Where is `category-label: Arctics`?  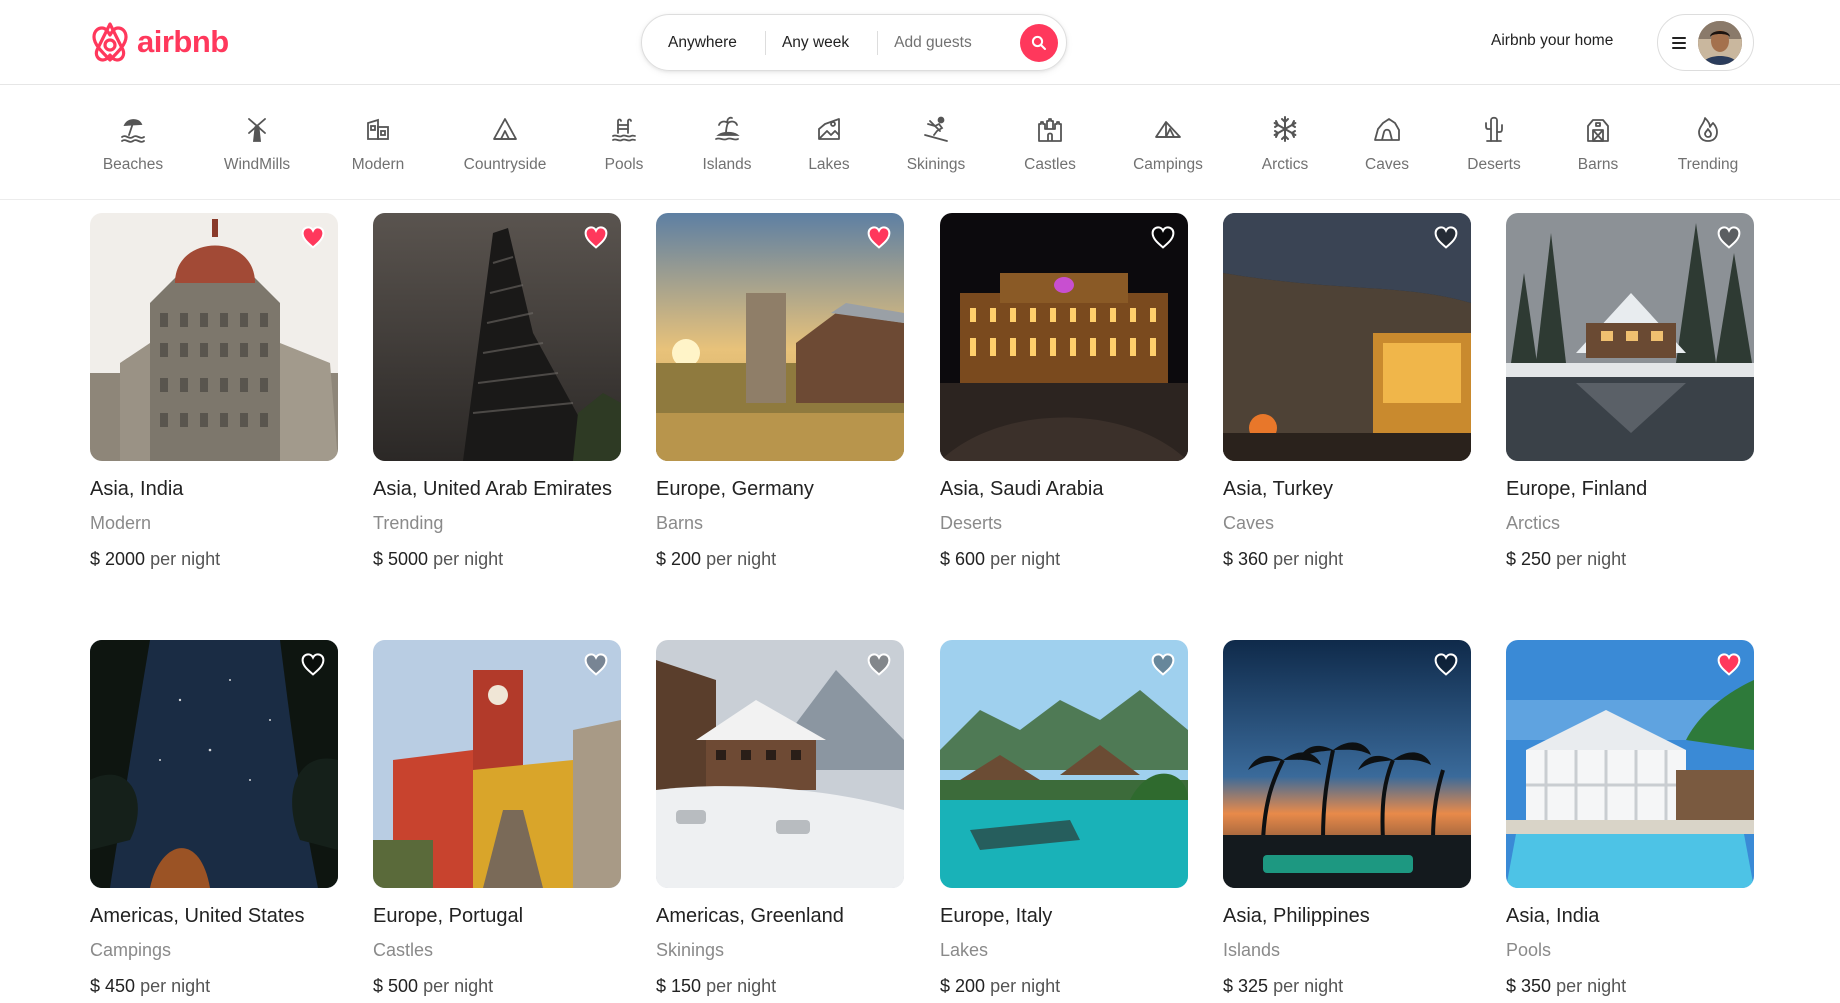
category-label: Arctics is located at coordinates (1285, 164).